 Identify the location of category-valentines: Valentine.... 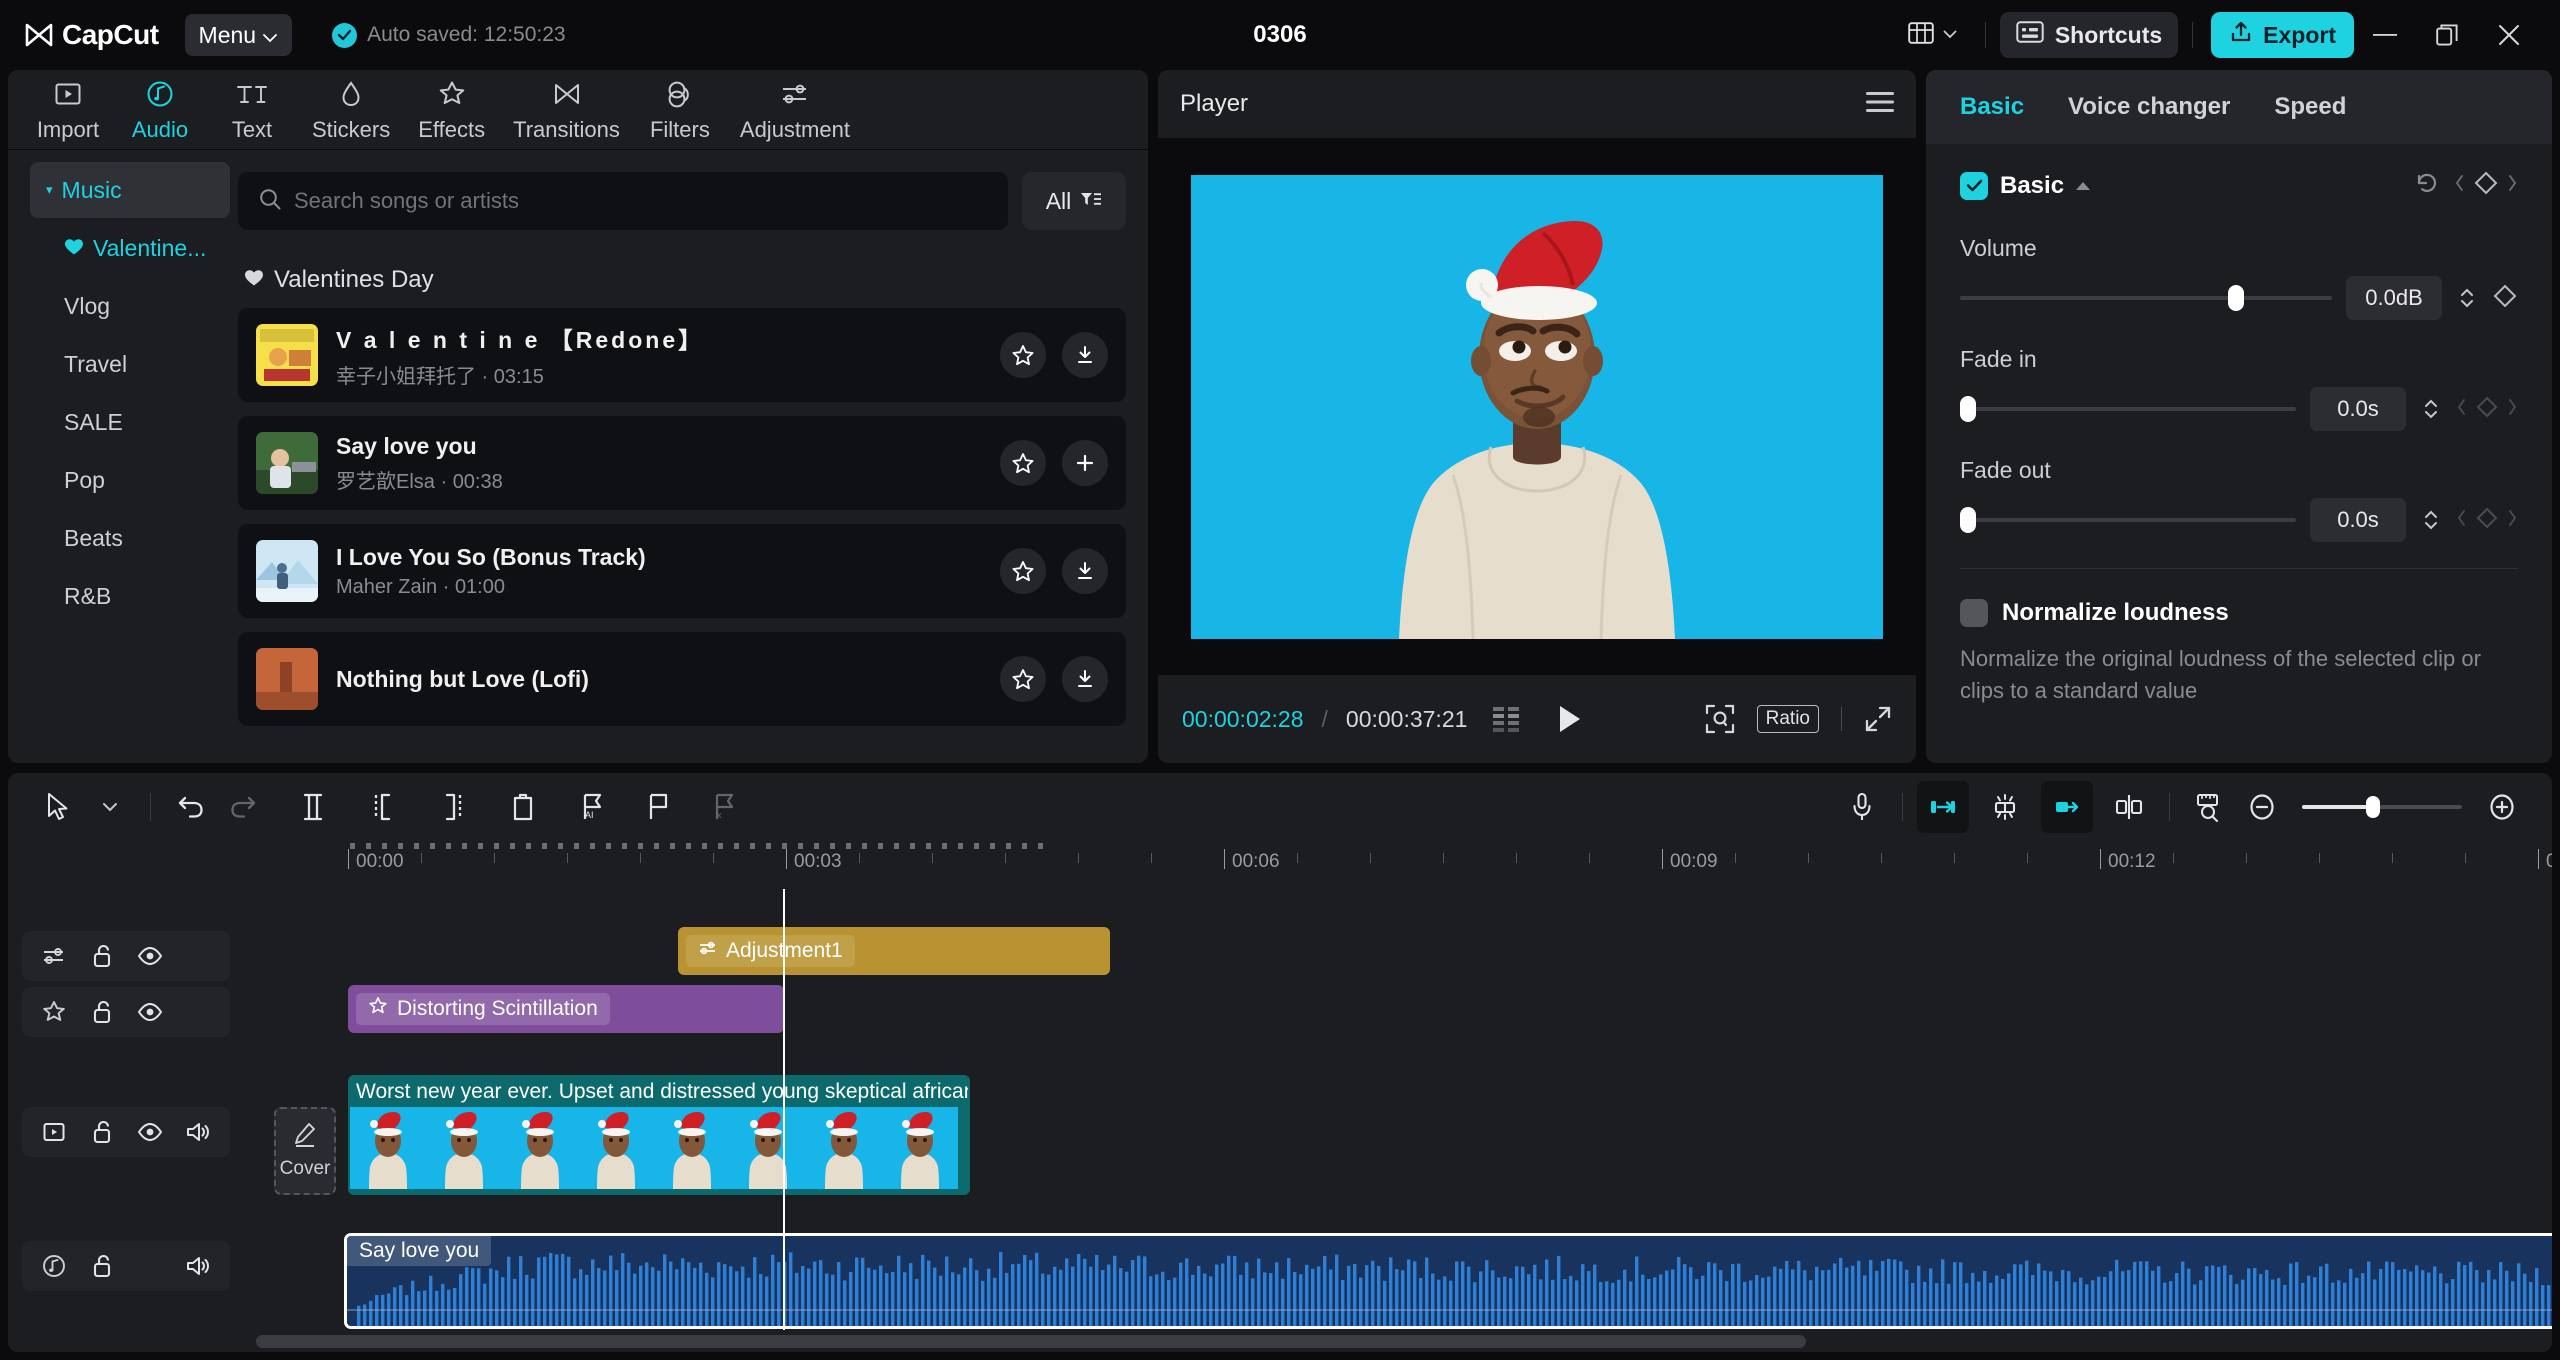
(130, 248).